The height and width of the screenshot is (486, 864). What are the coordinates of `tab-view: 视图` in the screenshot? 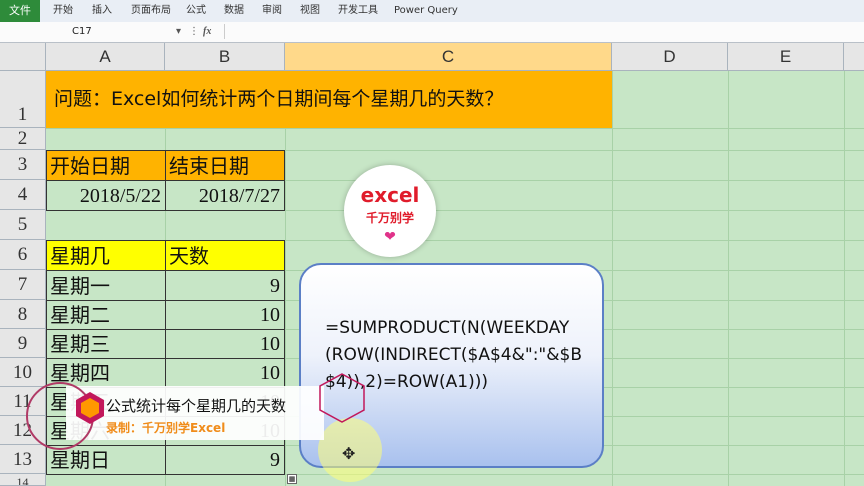 It's located at (310, 11).